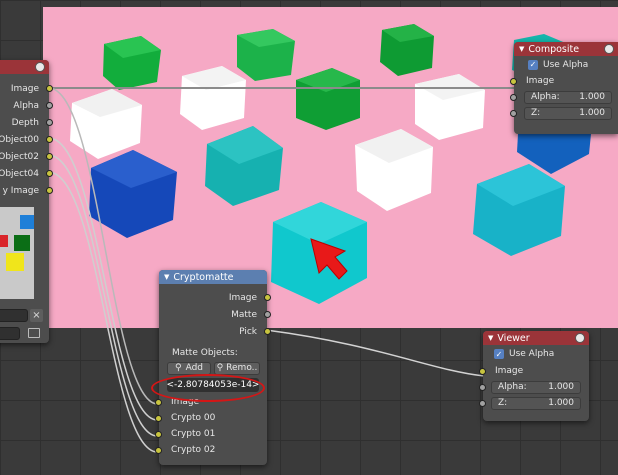 This screenshot has height=475, width=618. Describe the element at coordinates (14, 315) in the screenshot. I see `filename-field` at that location.